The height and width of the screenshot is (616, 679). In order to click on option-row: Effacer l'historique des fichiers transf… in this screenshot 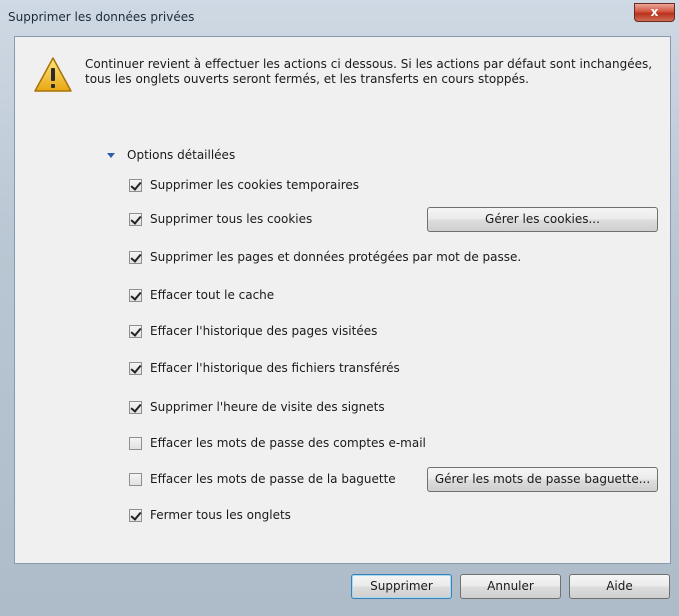, I will do `click(264, 368)`.